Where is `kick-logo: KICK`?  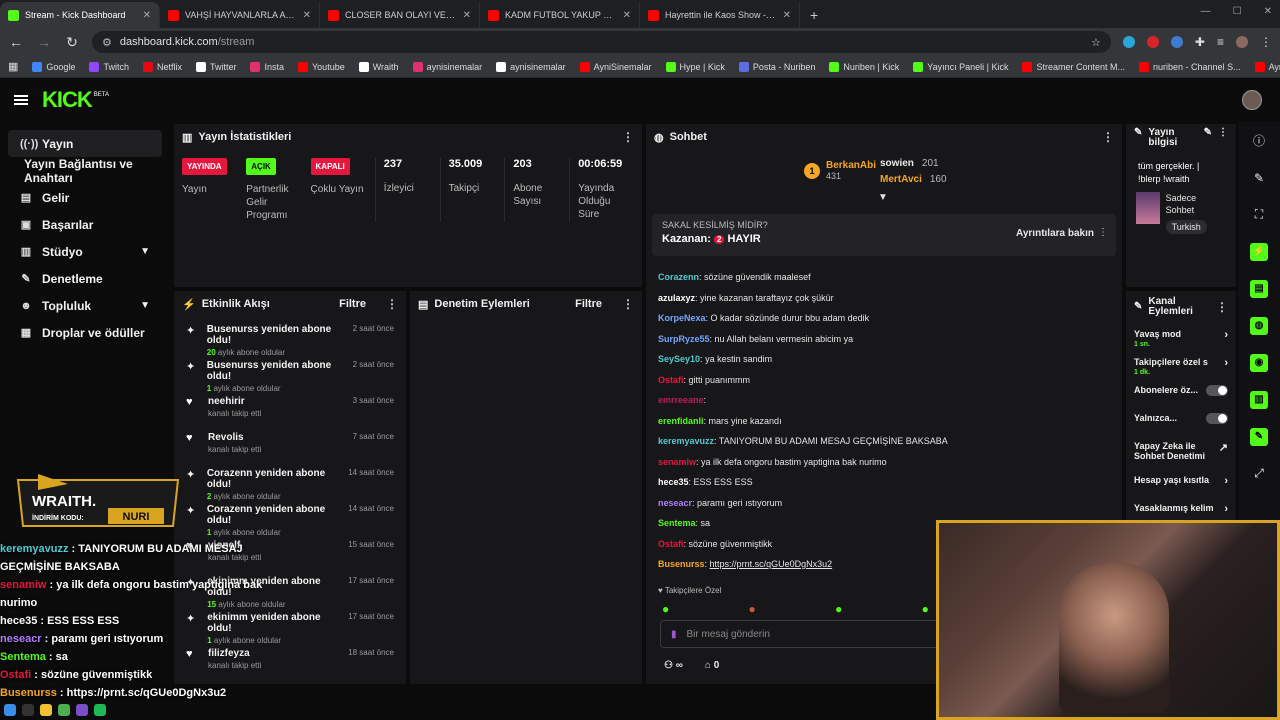
kick-logo: KICK is located at coordinates (67, 100).